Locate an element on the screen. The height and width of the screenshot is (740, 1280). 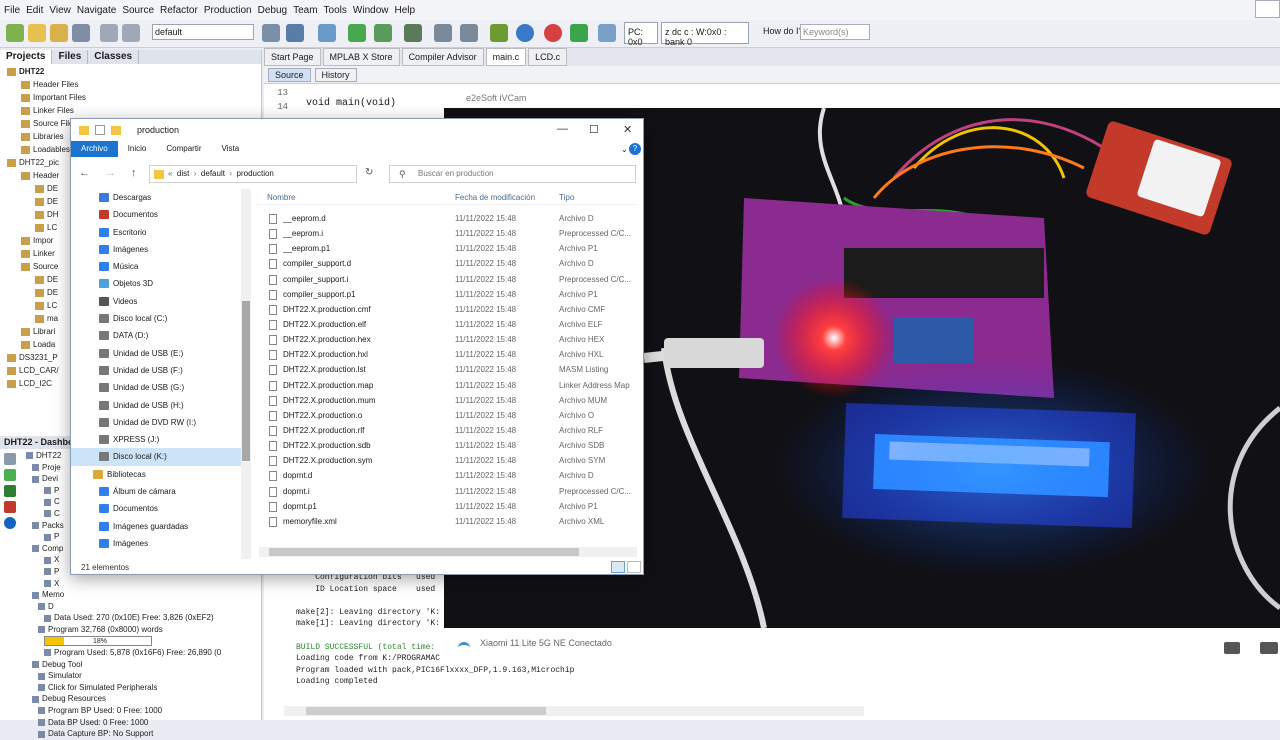
clean-build-icon is located at coordinates (327, 33).